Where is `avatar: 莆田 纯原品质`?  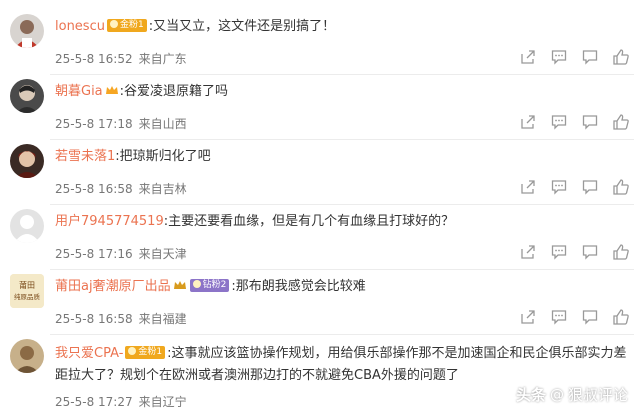
avatar: 莆田 纯原品质 is located at coordinates (27, 291).